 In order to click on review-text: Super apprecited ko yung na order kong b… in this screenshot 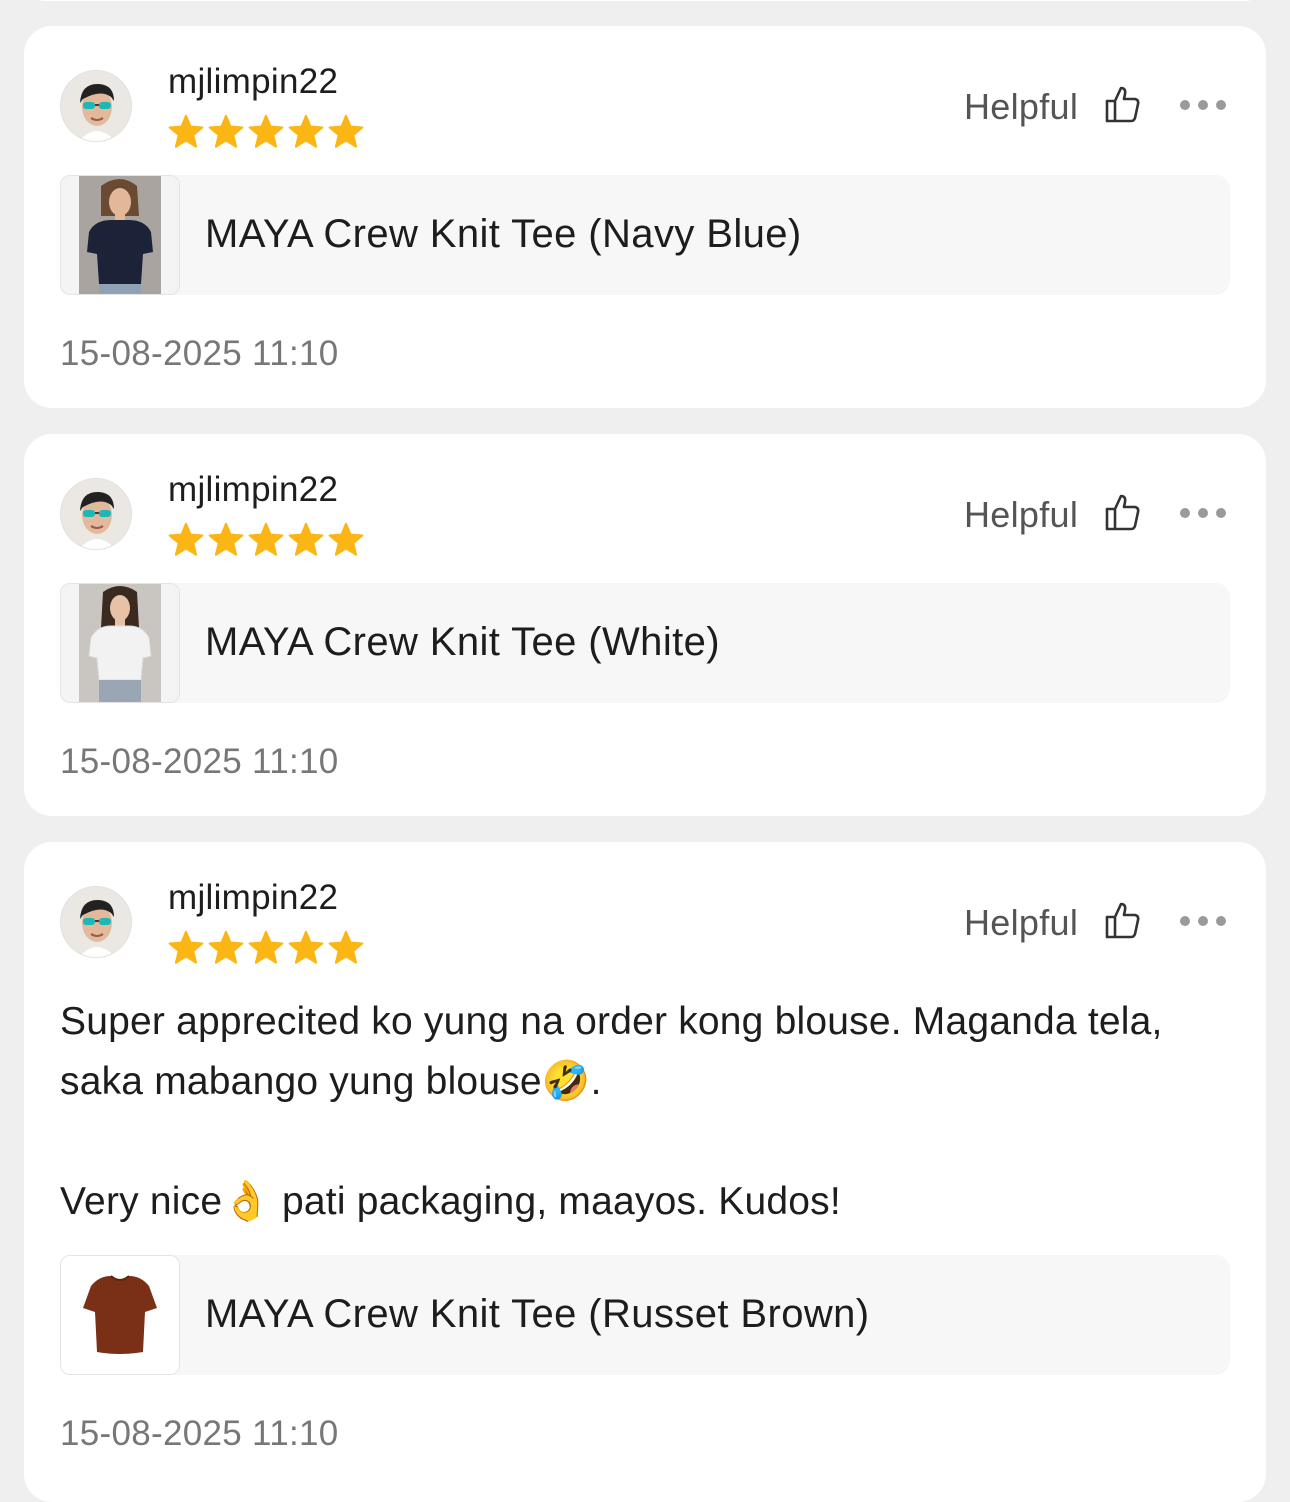, I will do `click(611, 1111)`.